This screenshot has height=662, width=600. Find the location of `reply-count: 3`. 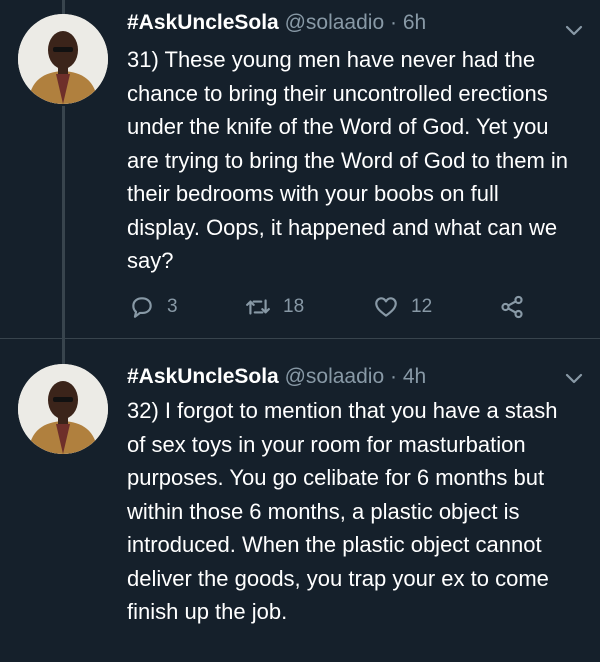

reply-count: 3 is located at coordinates (172, 306).